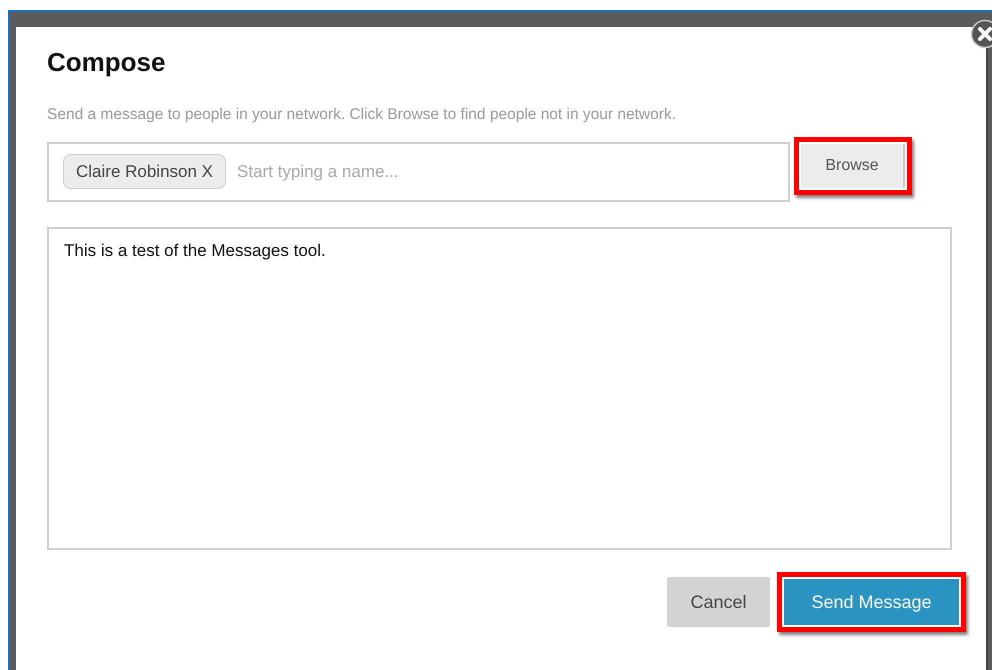 Image resolution: width=992 pixels, height=670 pixels. What do you see at coordinates (853, 166) in the screenshot?
I see `browse-button: Browse` at bounding box center [853, 166].